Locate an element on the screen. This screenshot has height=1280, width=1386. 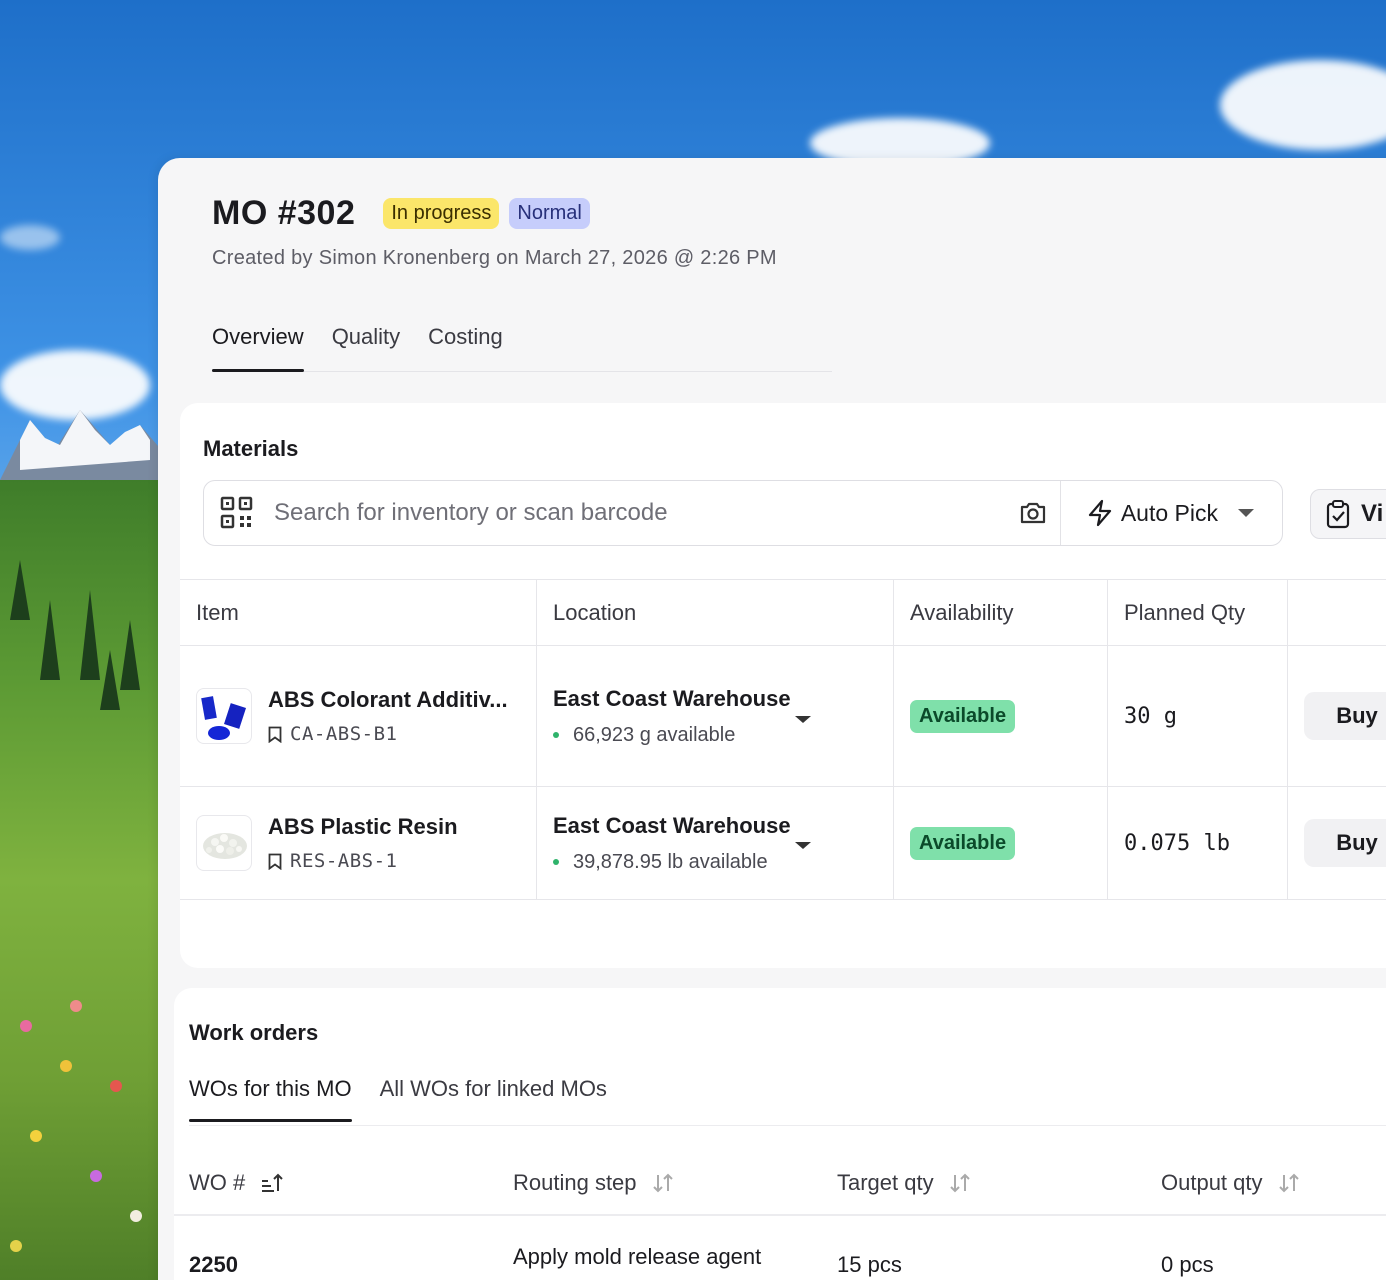
clipboard-icon is located at coordinates (1338, 514).